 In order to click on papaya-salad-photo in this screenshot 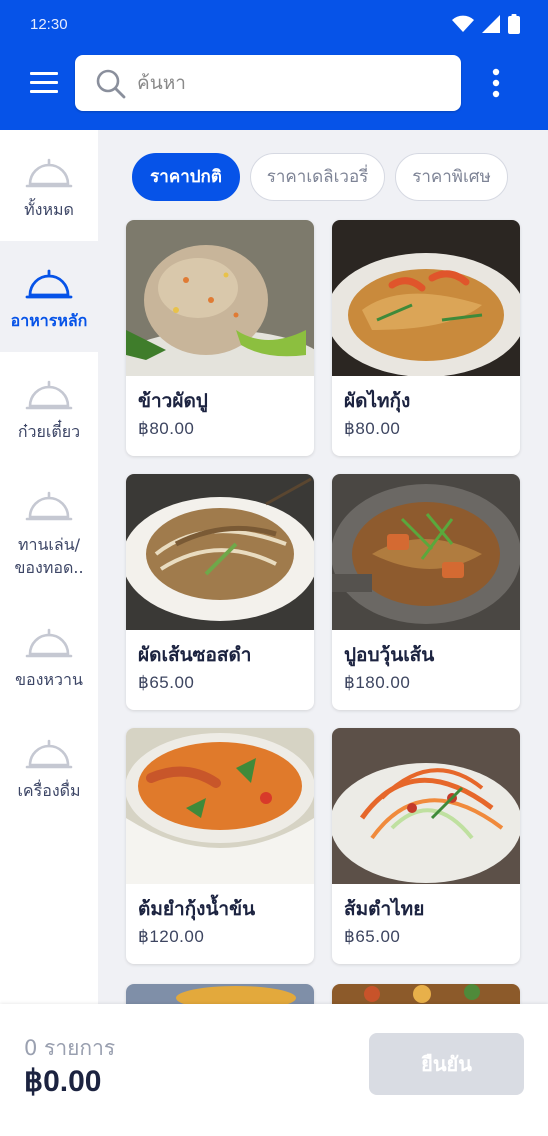, I will do `click(426, 806)`.